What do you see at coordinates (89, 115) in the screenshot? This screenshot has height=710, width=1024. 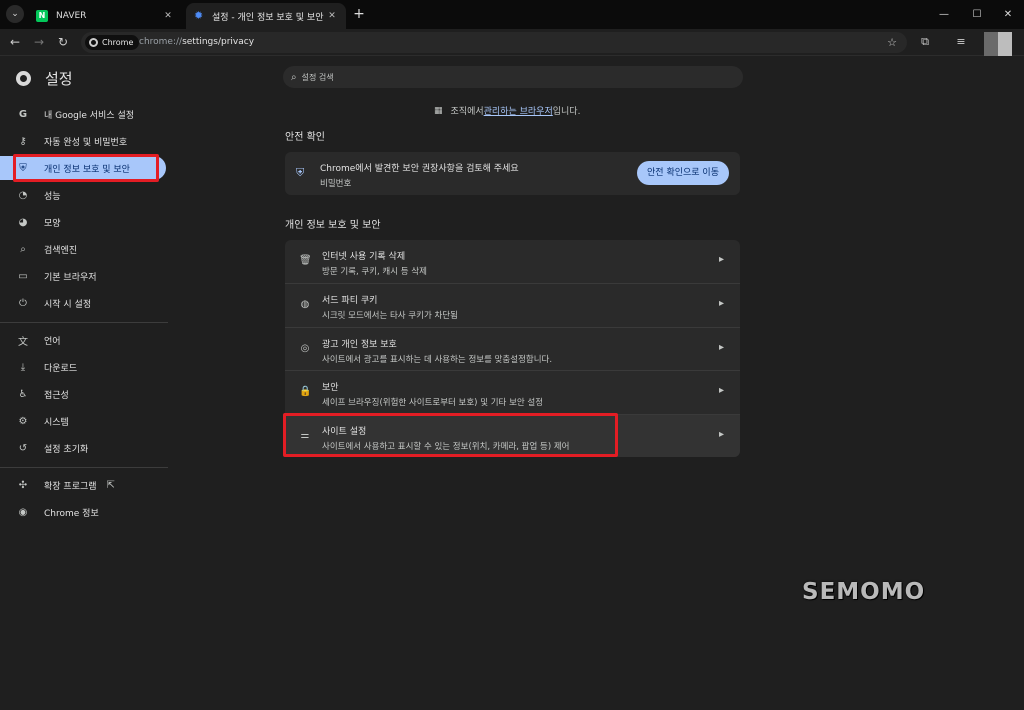 I see `sidebar-item-label: 내 Google 서비스 설정` at bounding box center [89, 115].